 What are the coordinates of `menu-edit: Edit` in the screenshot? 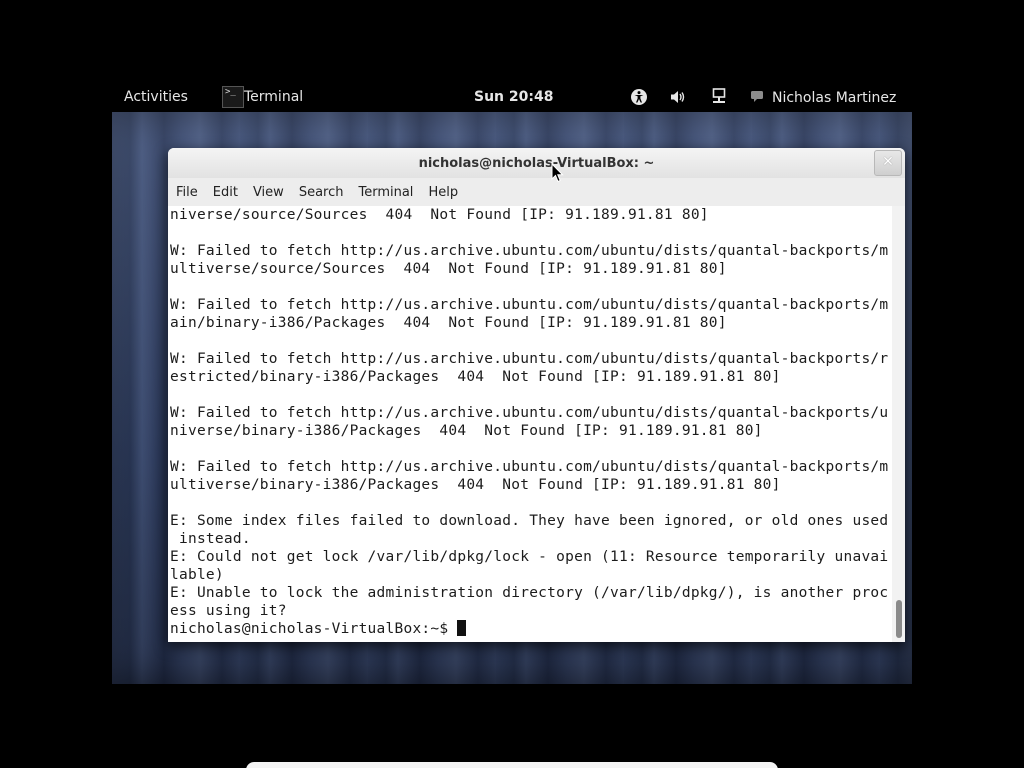 It's located at (225, 192).